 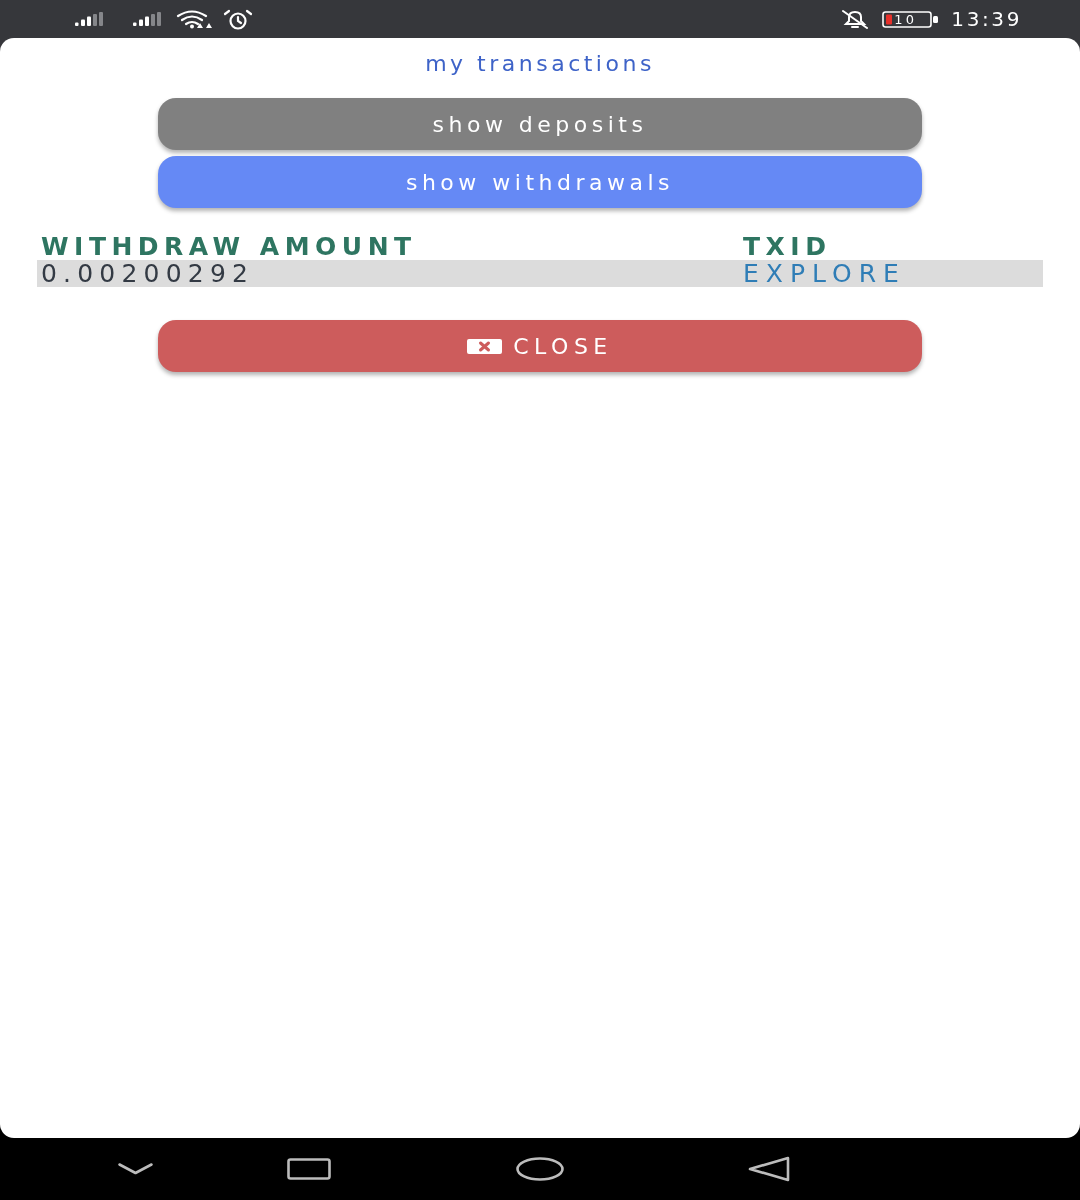 I want to click on alarm-clock-icon, so click(x=238, y=19).